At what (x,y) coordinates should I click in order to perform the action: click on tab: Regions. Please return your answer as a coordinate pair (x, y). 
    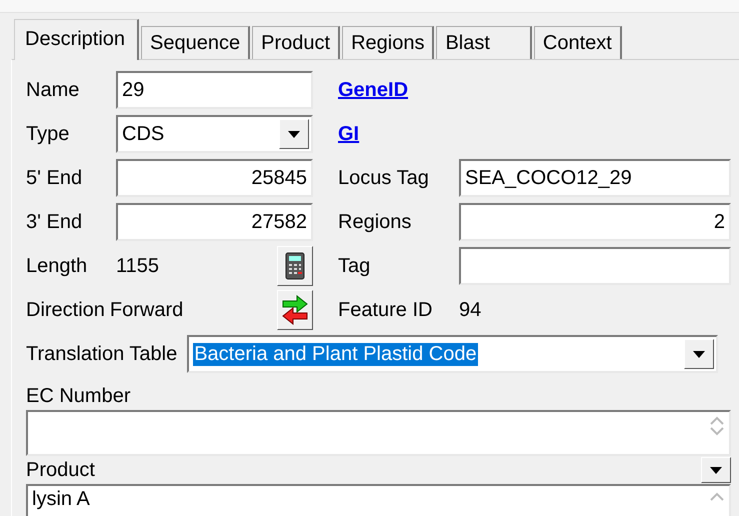
    Looking at the image, I should click on (388, 42).